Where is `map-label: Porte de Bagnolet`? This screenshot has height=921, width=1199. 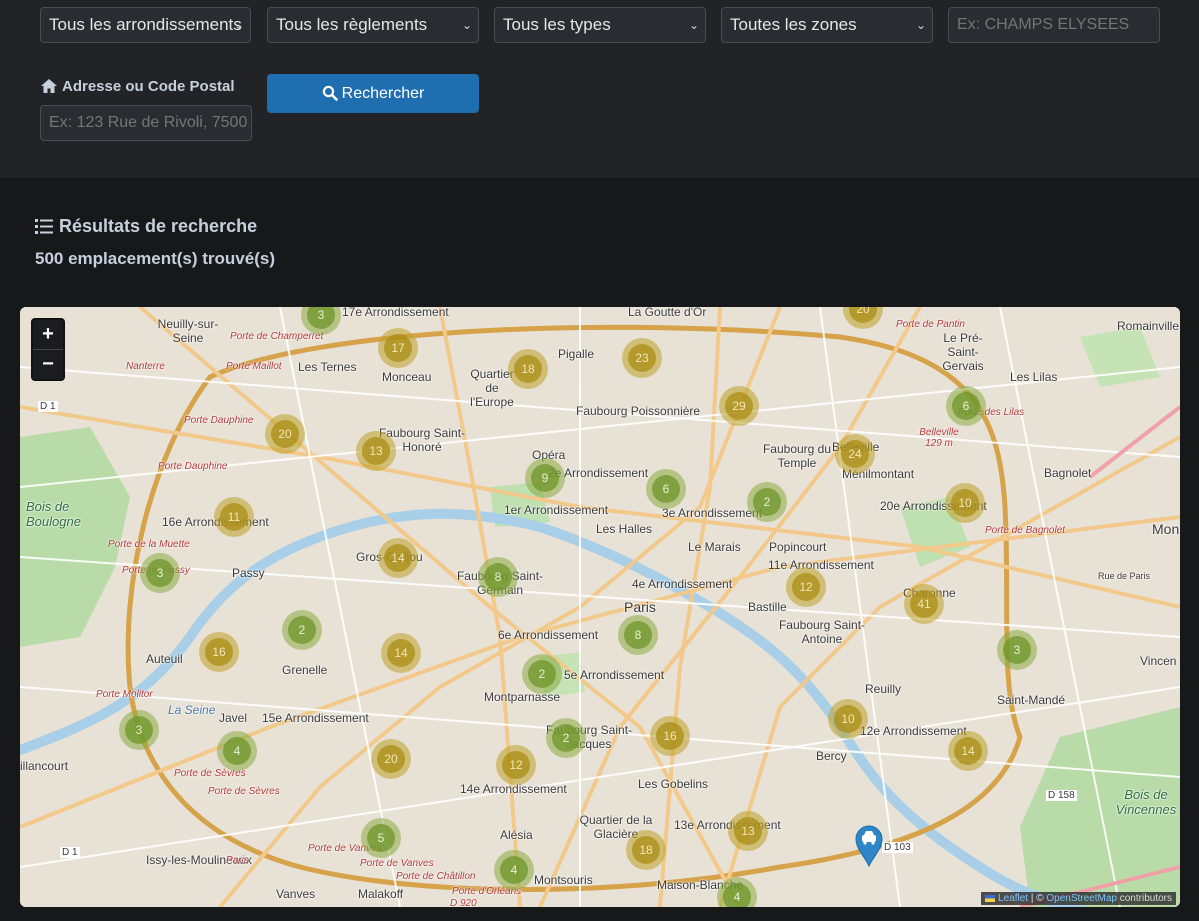
map-label: Porte de Bagnolet is located at coordinates (1025, 530).